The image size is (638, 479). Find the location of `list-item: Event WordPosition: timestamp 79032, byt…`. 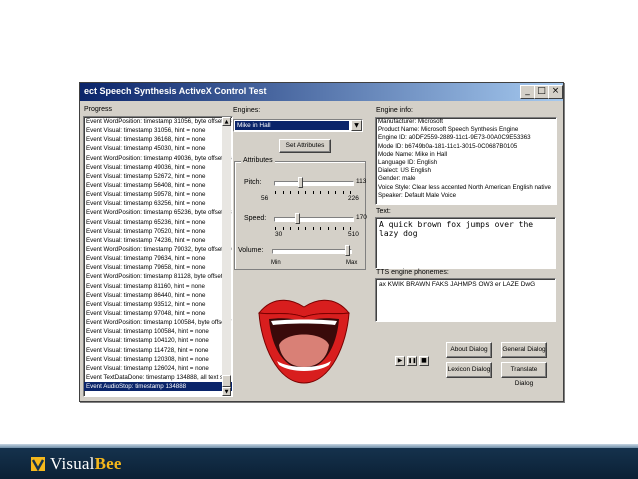

list-item: Event WordPosition: timestamp 79032, byt… is located at coordinates (158, 249).